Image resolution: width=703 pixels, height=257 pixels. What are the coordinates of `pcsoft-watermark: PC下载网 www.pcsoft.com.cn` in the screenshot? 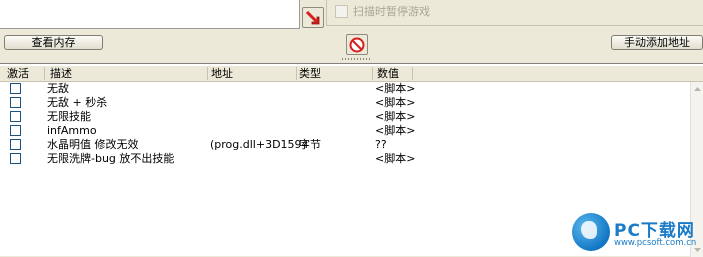 It's located at (636, 233).